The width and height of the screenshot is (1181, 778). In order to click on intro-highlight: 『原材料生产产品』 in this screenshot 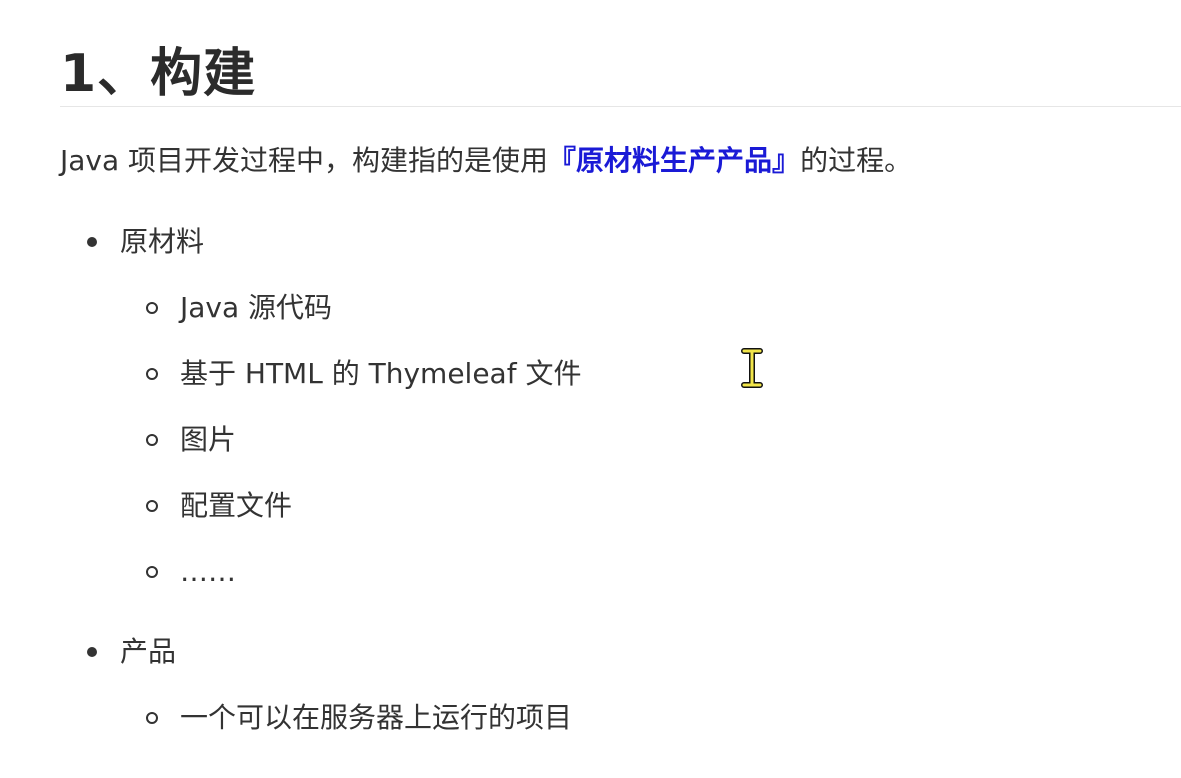, I will do `click(674, 160)`.